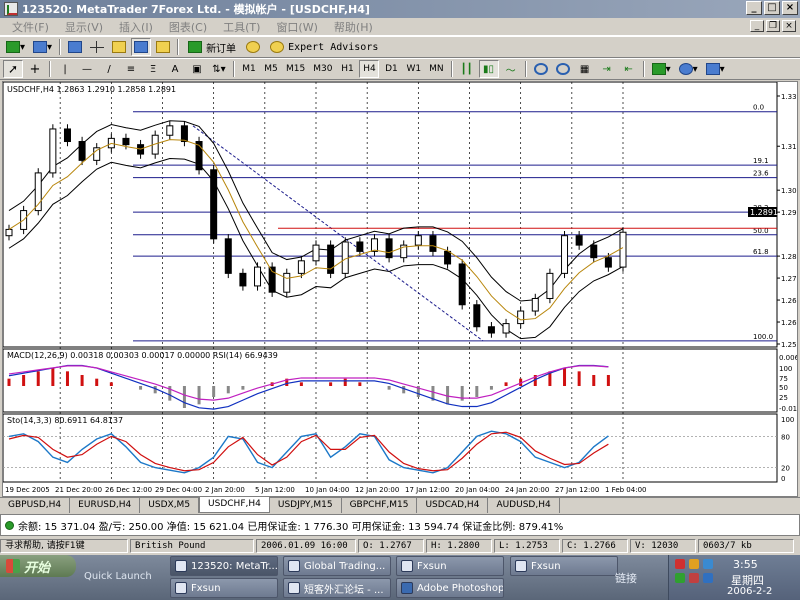 This screenshot has height=600, width=800. What do you see at coordinates (109, 69) in the screenshot?
I see `trendline-tool: /` at bounding box center [109, 69].